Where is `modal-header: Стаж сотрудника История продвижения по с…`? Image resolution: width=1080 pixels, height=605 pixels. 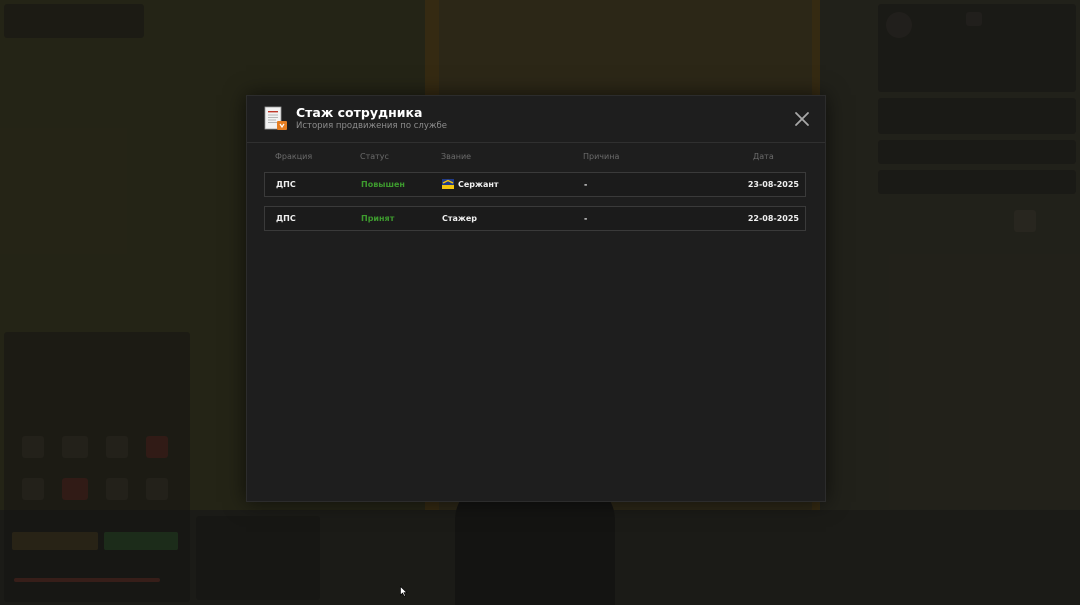 modal-header: Стаж сотрудника История продвижения по с… is located at coordinates (536, 119).